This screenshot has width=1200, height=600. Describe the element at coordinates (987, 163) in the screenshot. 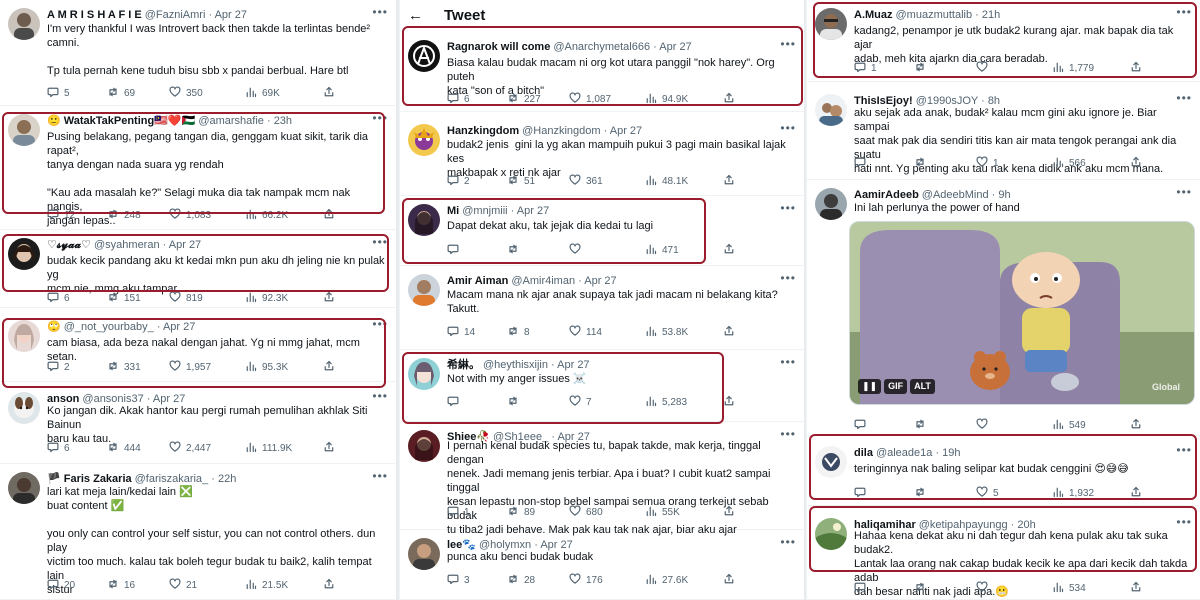

I see `like-button: 1` at that location.